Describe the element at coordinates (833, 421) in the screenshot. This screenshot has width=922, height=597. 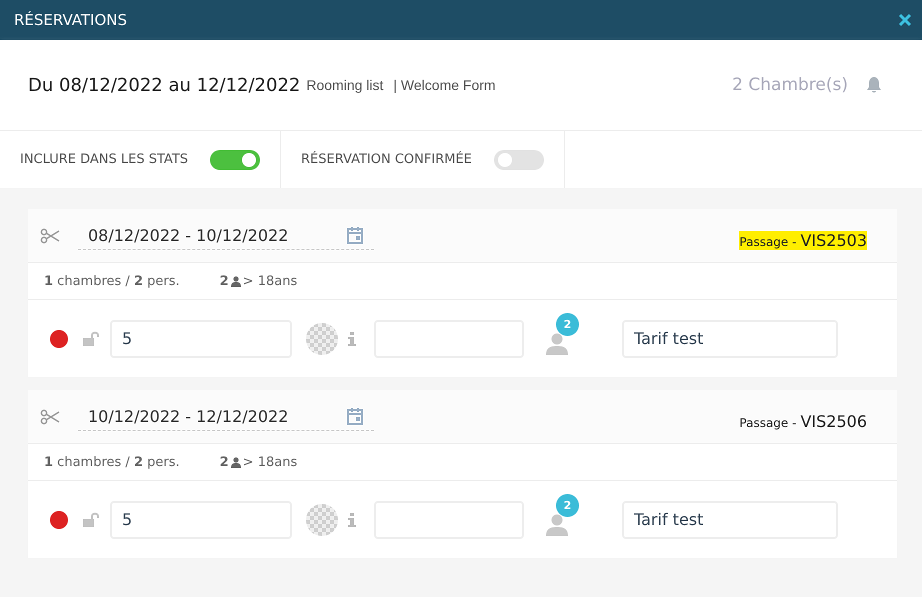
I see `passage-code: VIS2506` at that location.